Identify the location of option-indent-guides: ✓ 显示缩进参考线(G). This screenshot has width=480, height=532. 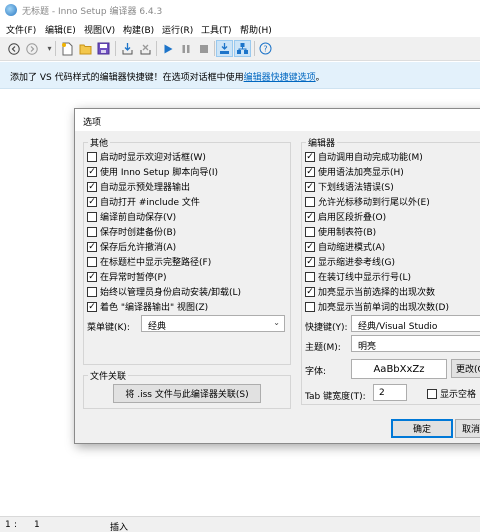
(350, 261).